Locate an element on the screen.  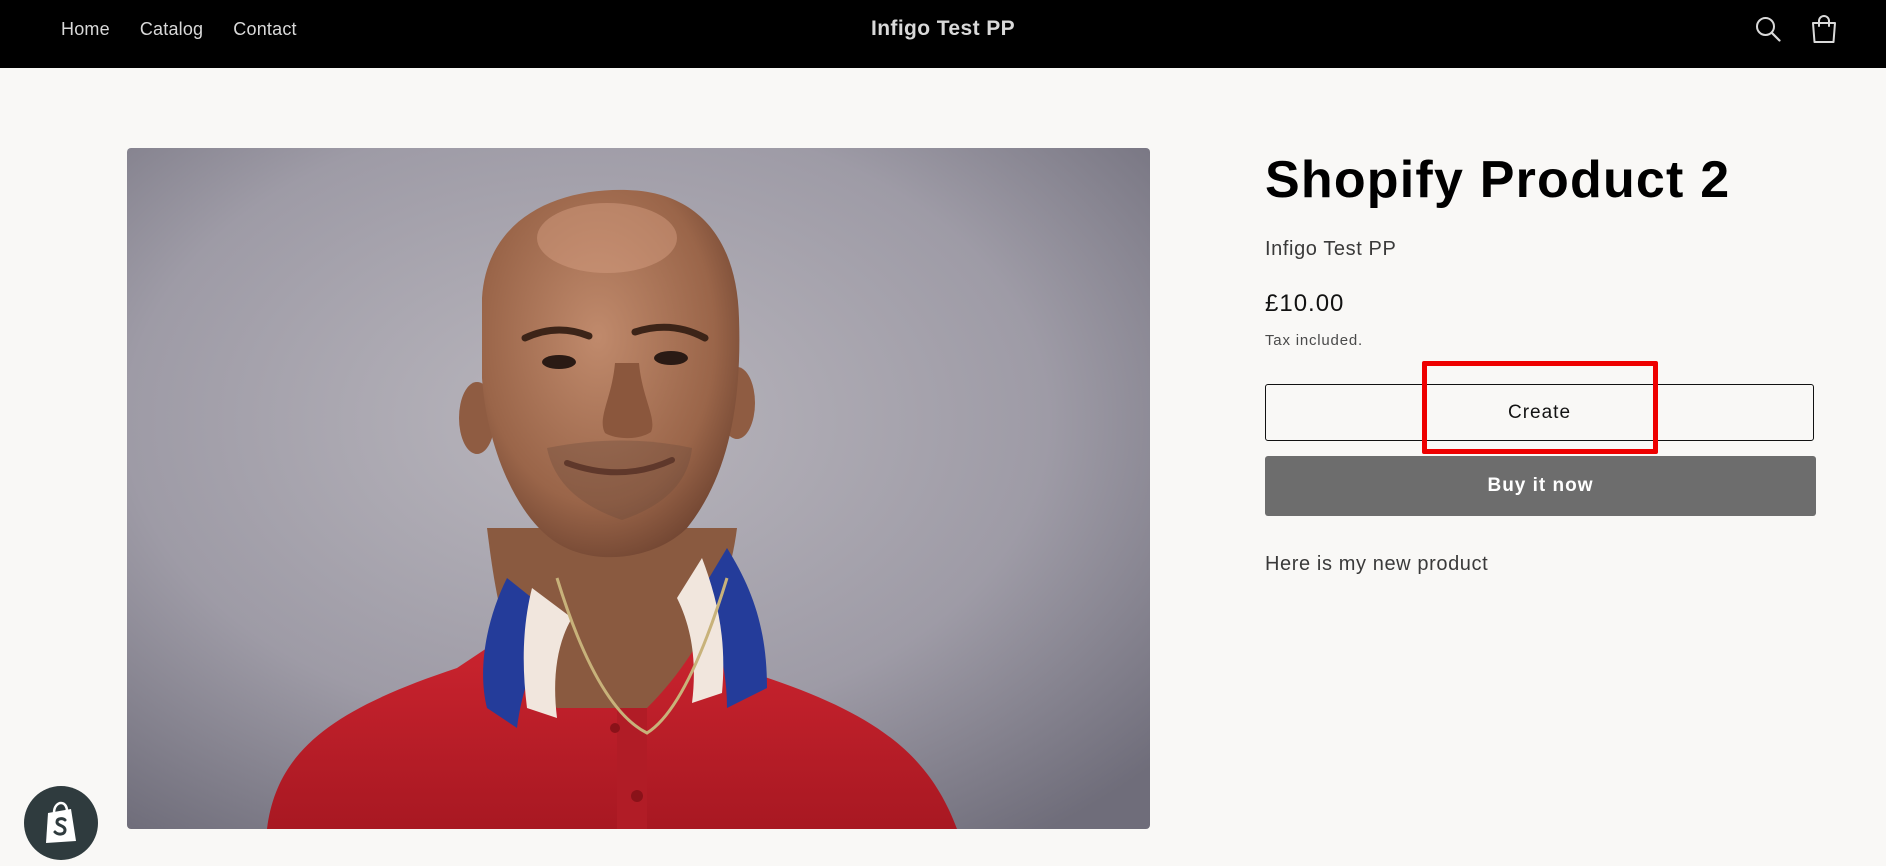
highlight-box is located at coordinates (1540, 407).